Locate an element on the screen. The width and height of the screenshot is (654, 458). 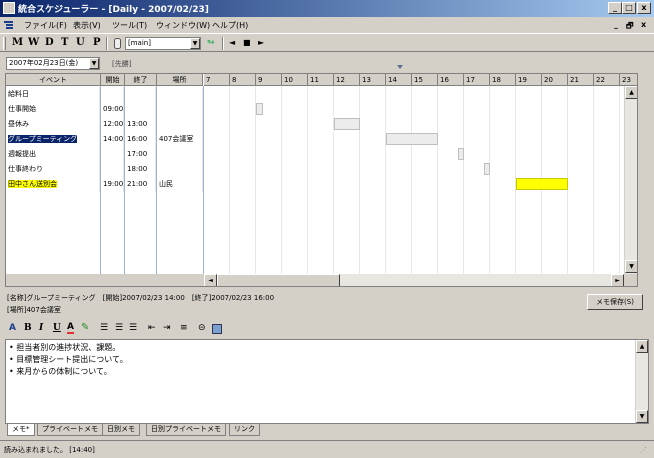
mdi-minimize-button: _ is located at coordinates (616, 24).